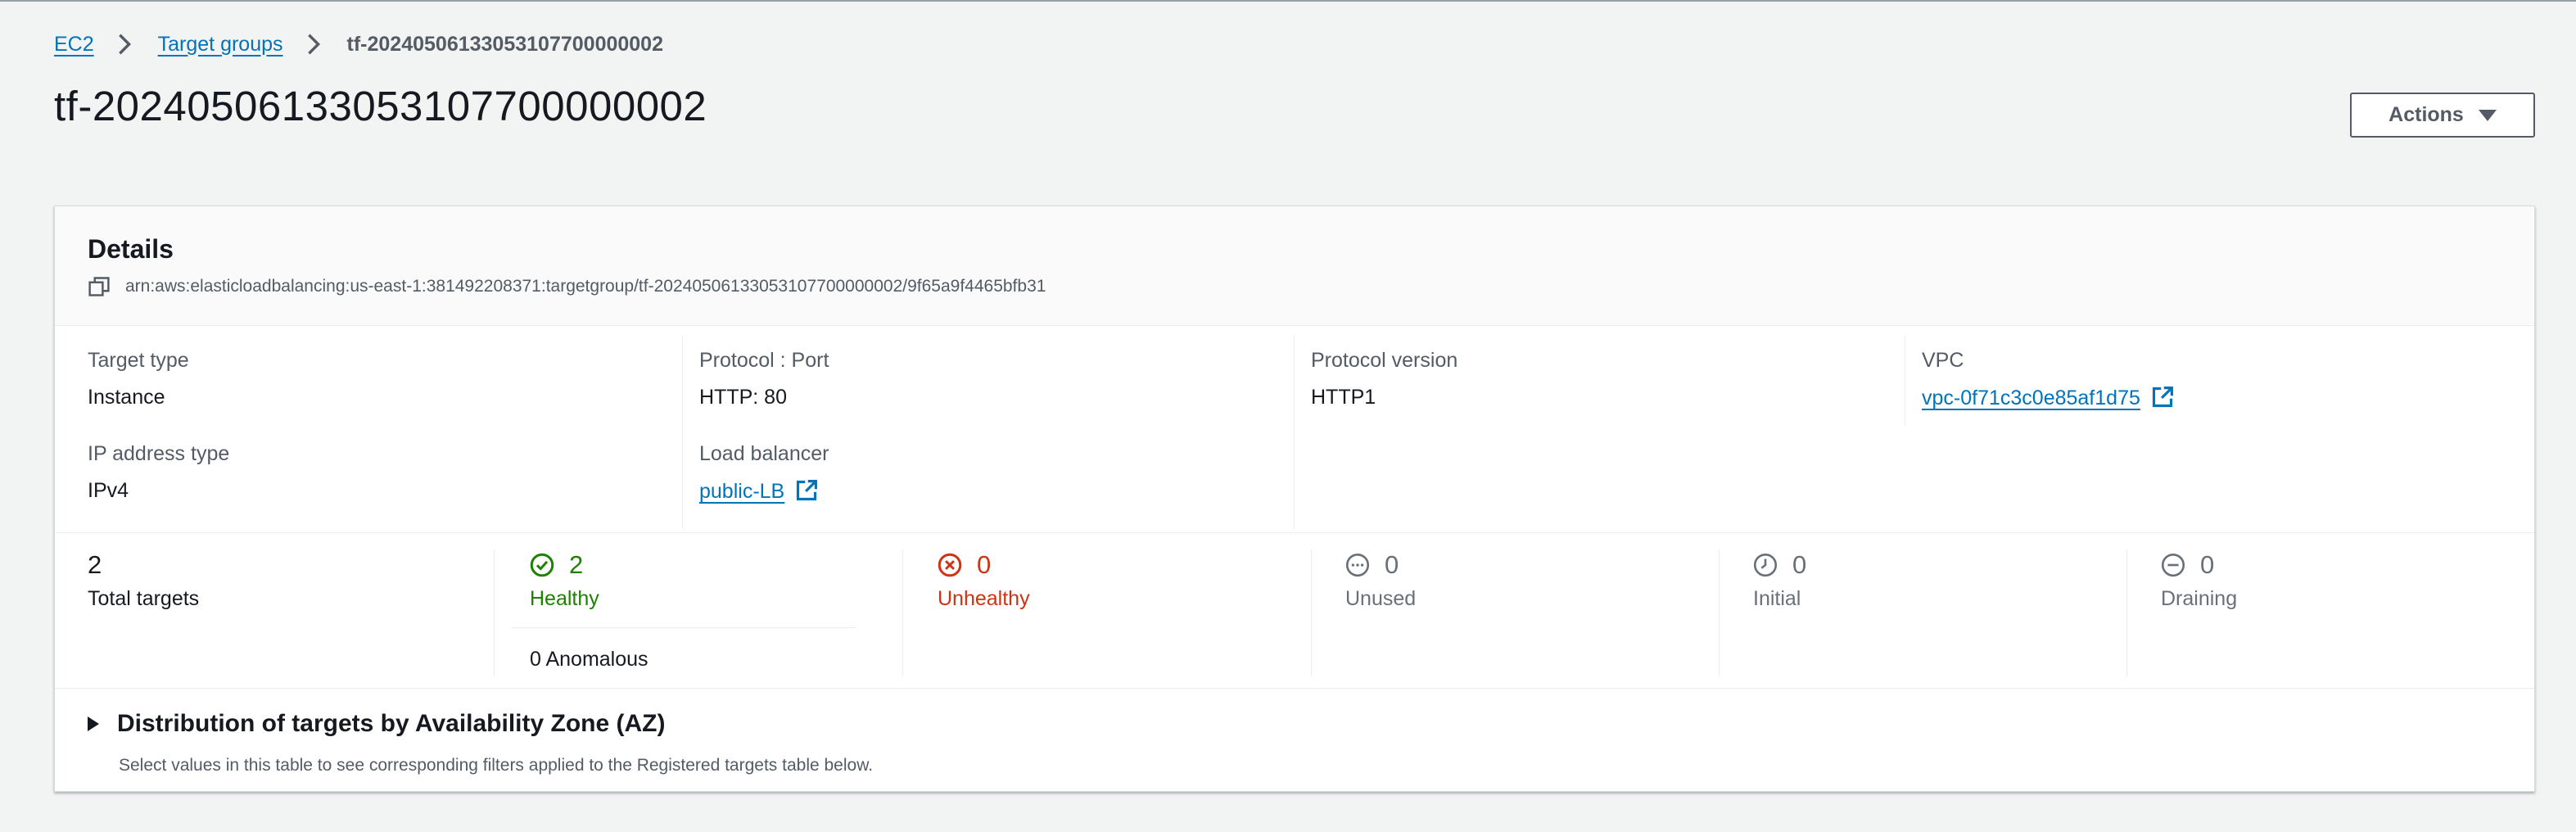 Image resolution: width=2576 pixels, height=832 pixels. I want to click on load-balancer-label: Load balancer, so click(764, 454).